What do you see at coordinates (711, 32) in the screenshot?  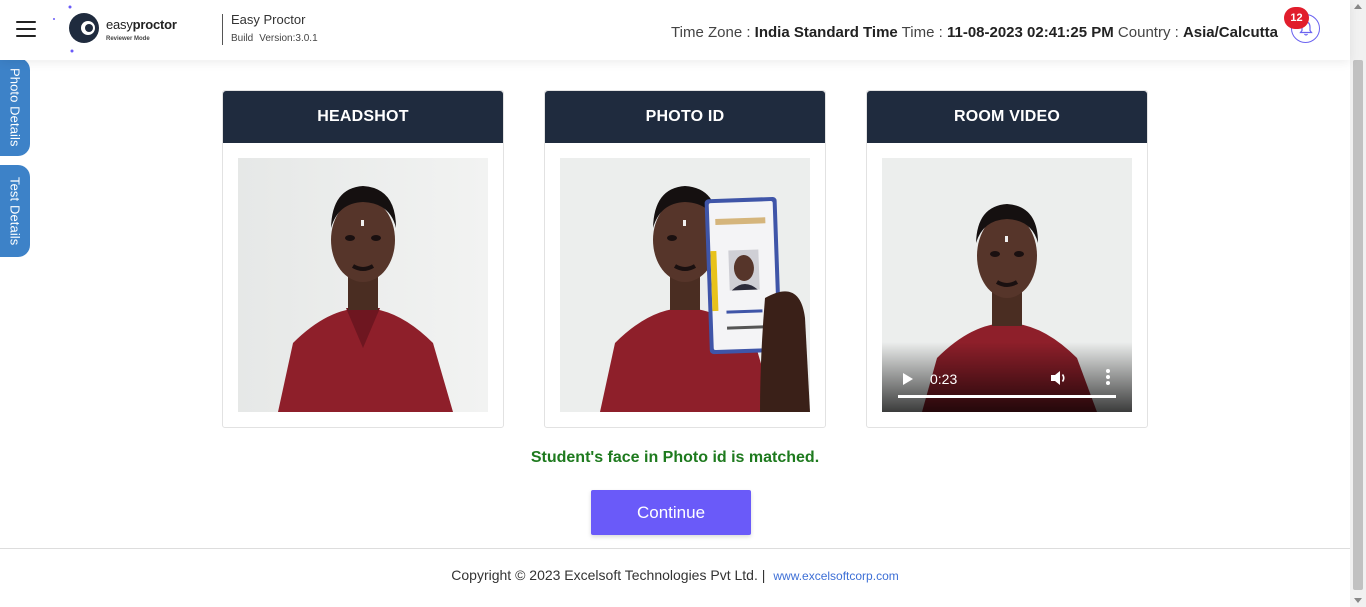 I see `timezone-label: Time Zone :` at bounding box center [711, 32].